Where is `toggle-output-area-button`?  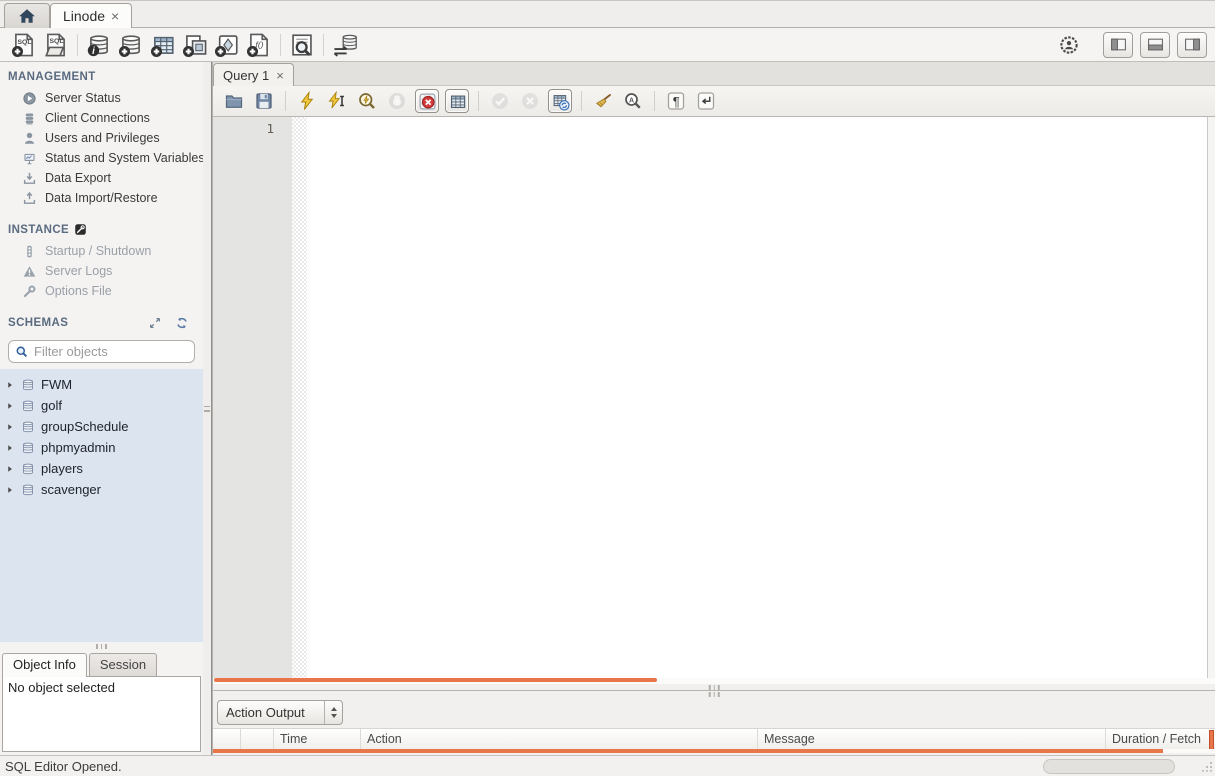
toggle-output-area-button is located at coordinates (1155, 44).